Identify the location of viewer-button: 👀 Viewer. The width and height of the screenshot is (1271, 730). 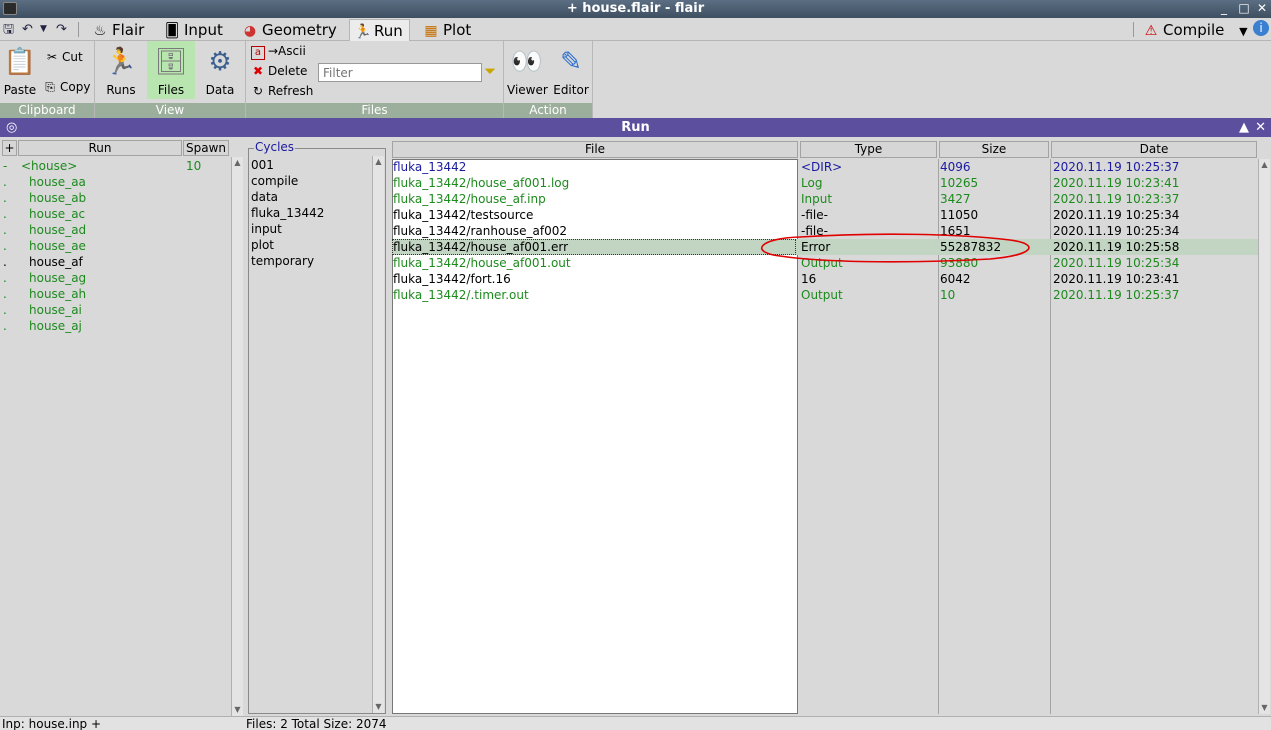
(527, 71).